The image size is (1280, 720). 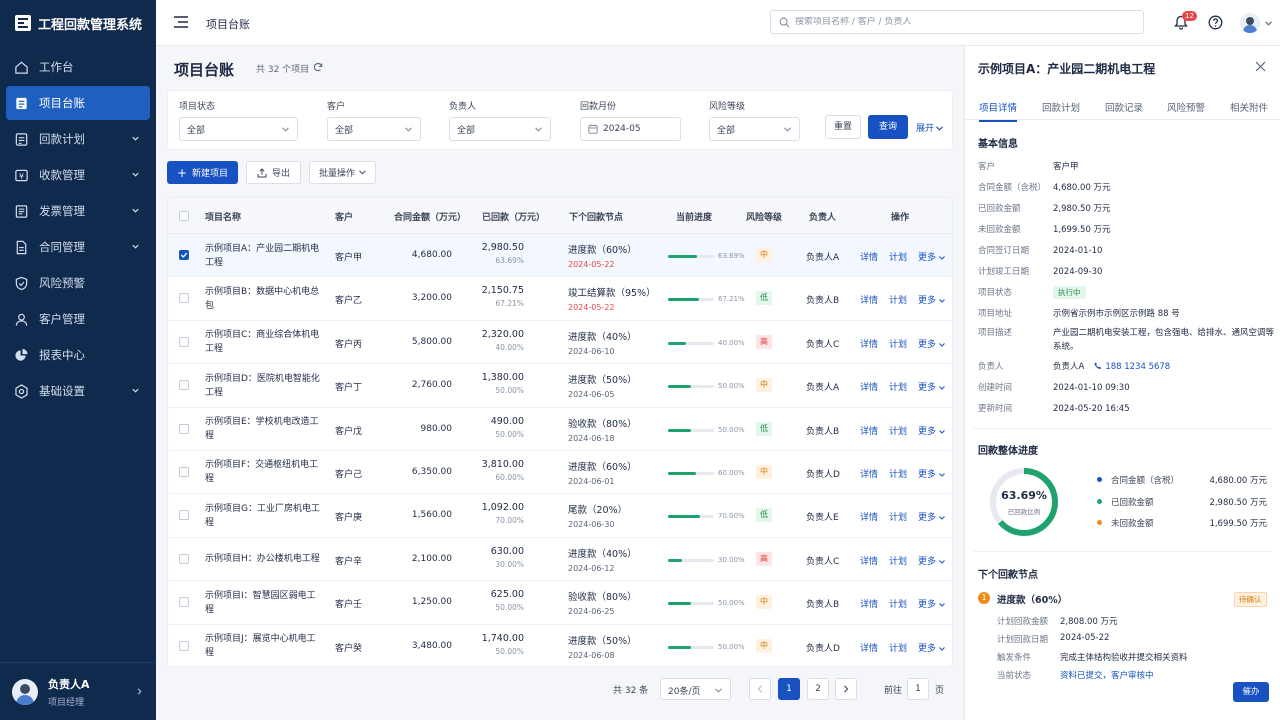 I want to click on project-name: 示例项目D：医院机电智能化工程, so click(x=264, y=385).